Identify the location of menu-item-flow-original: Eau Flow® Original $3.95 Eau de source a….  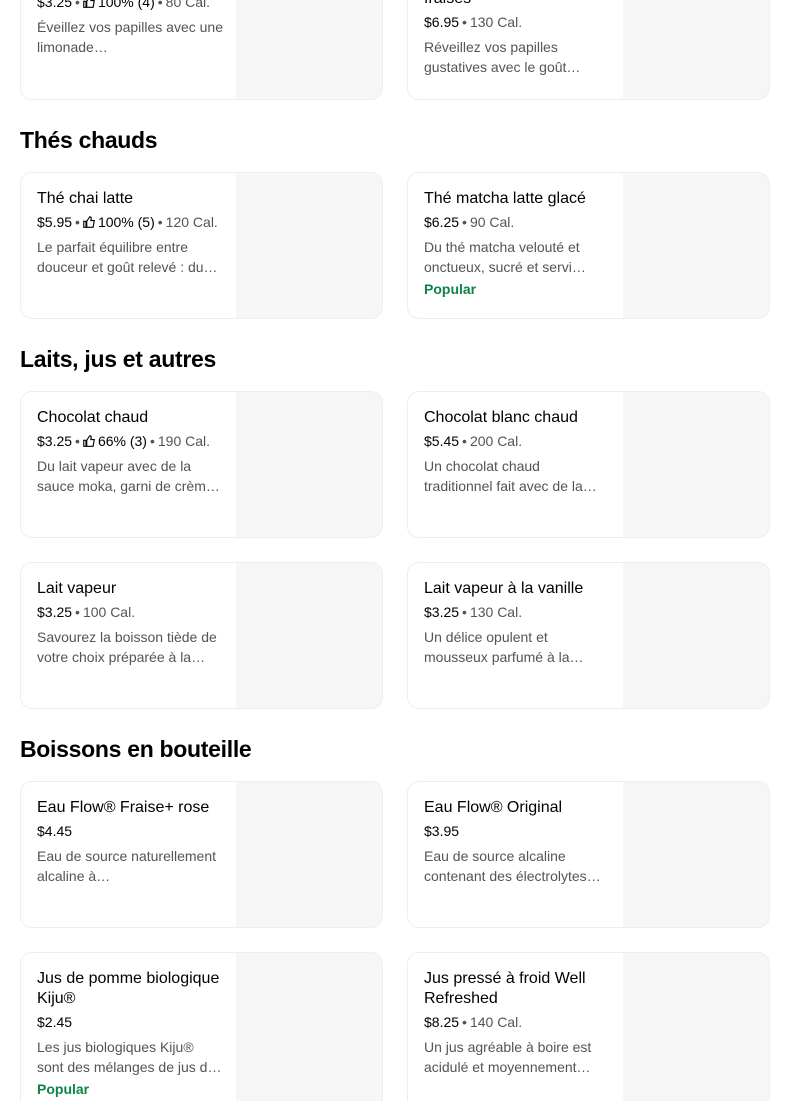
(588, 854).